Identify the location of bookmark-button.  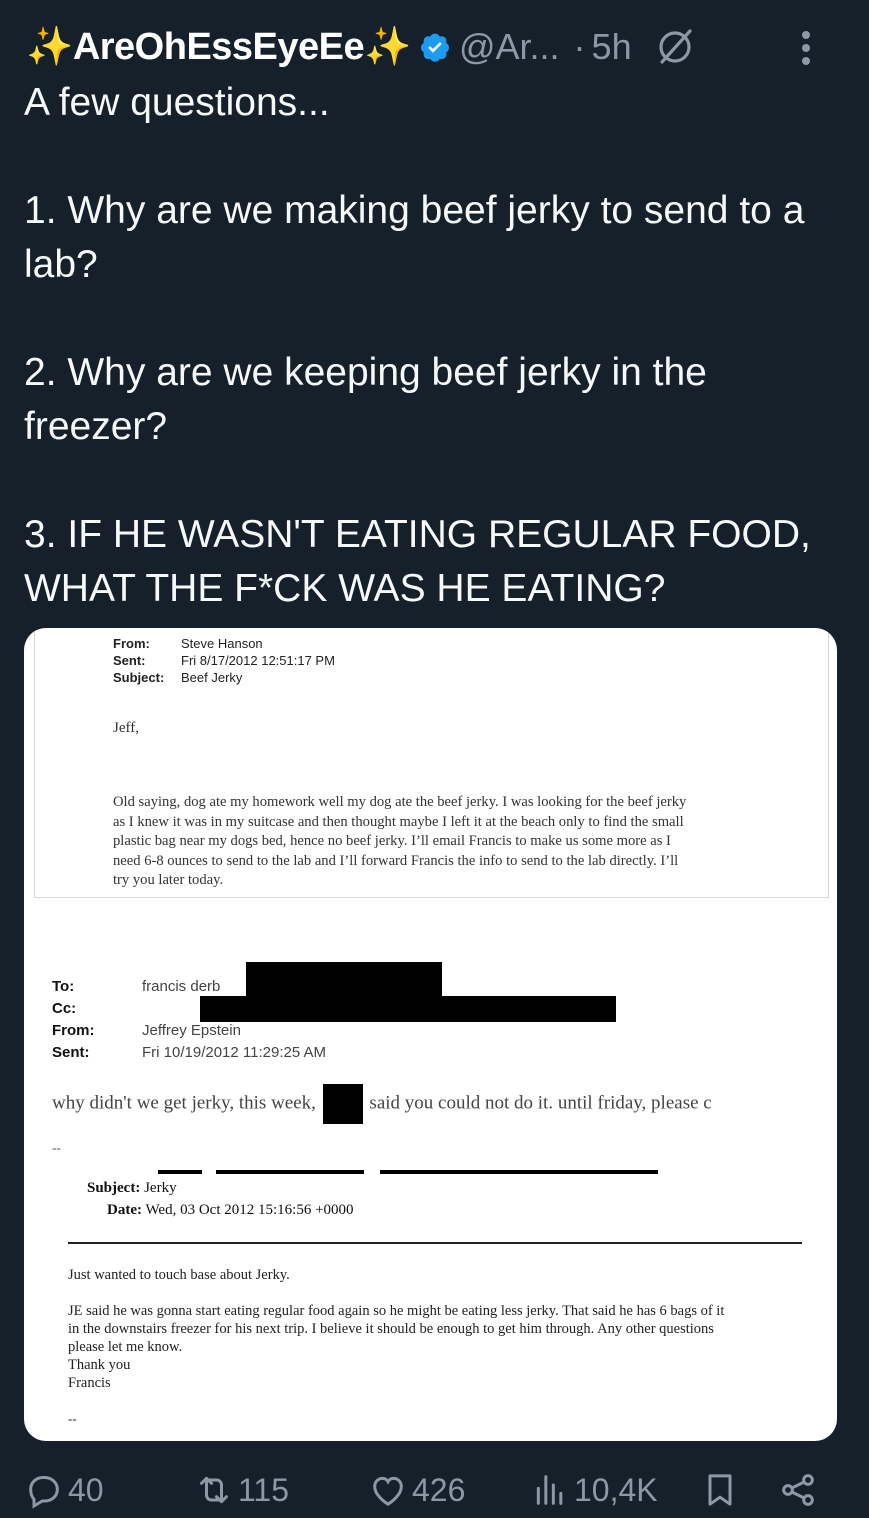
(720, 1490).